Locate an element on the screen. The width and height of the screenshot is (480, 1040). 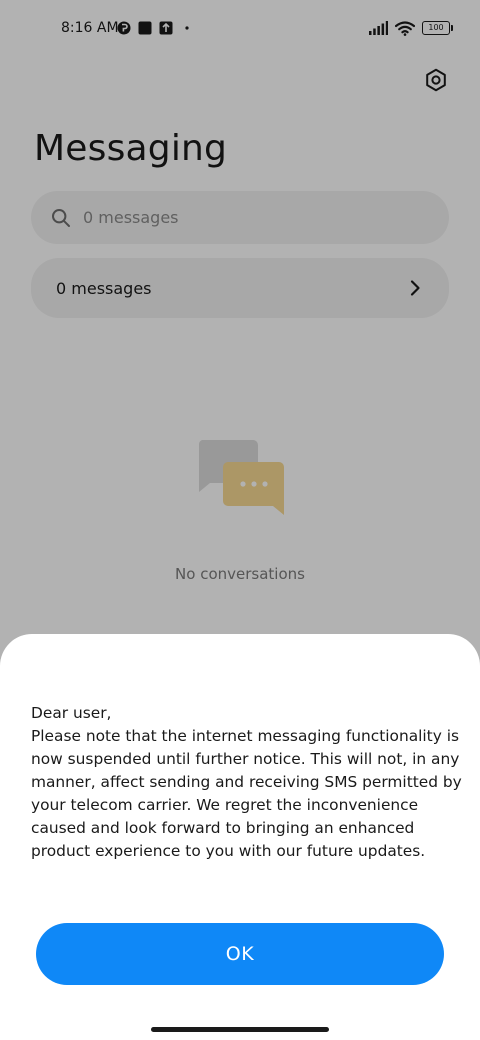
home-indicator is located at coordinates (240, 1029).